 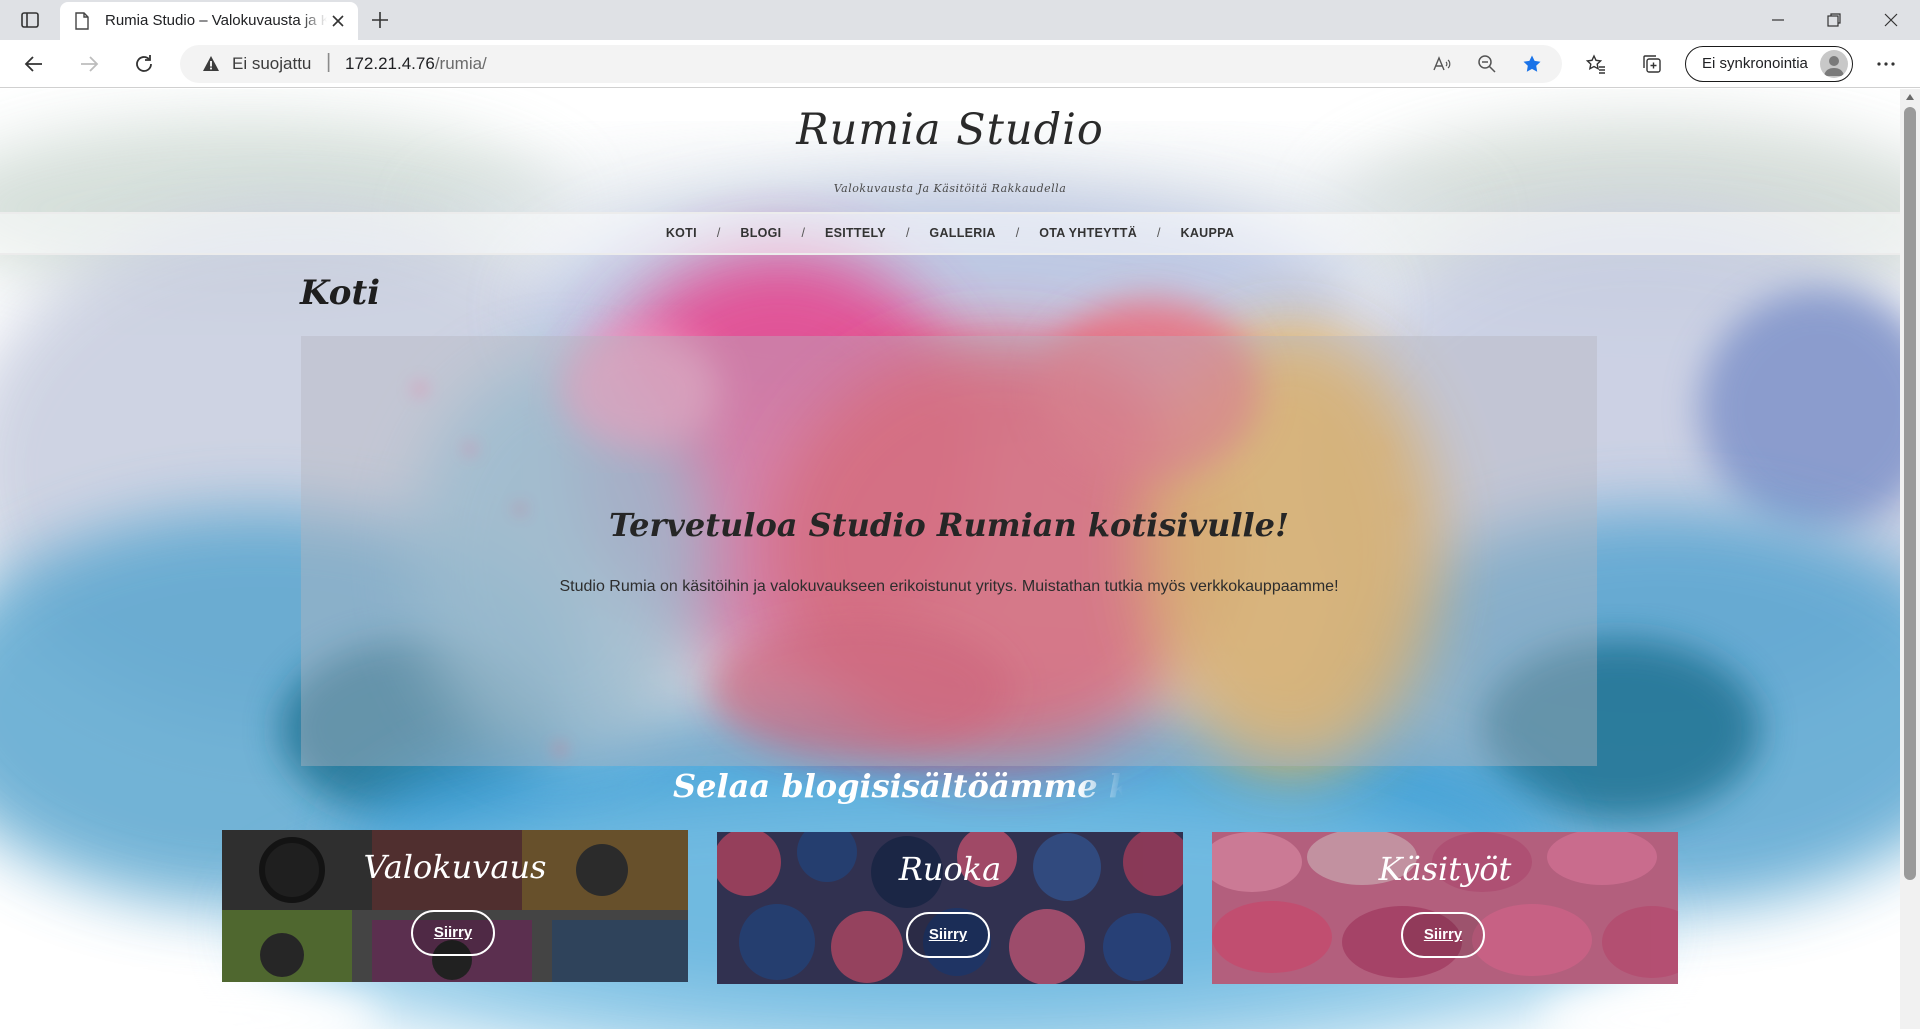 I want to click on tab-actions-icon, so click(x=30, y=20).